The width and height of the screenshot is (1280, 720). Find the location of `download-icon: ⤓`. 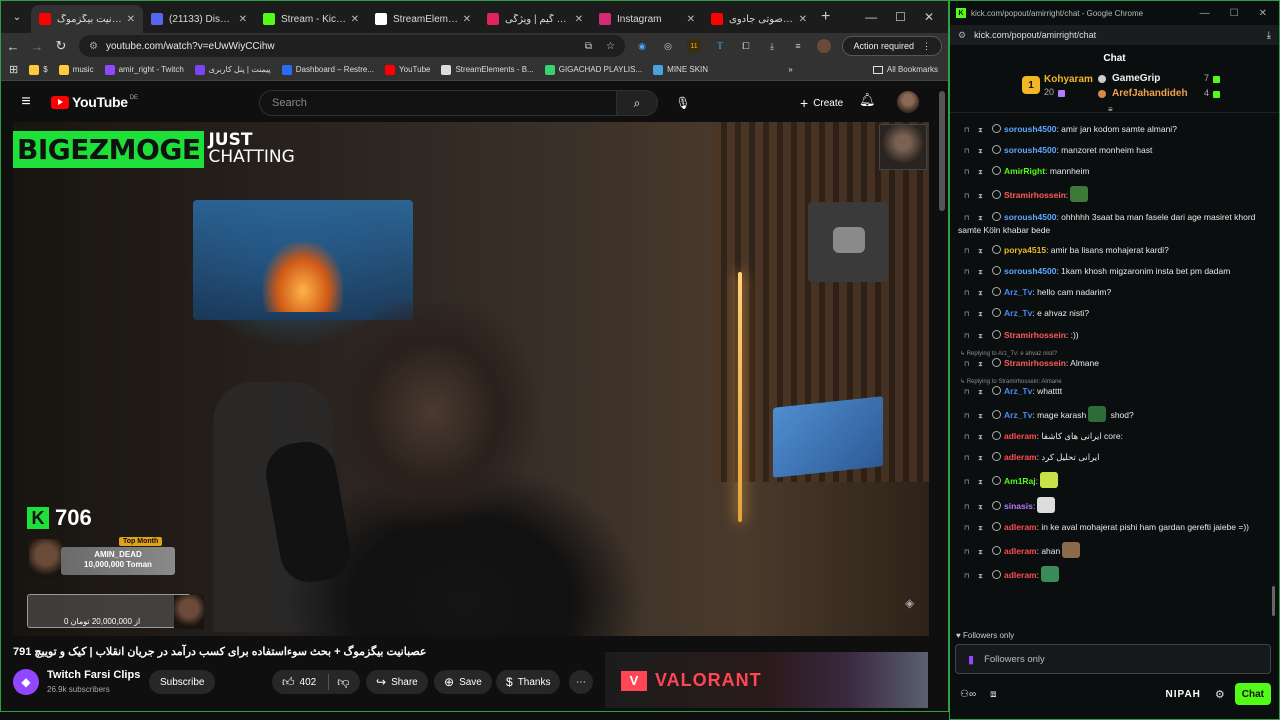

download-icon: ⤓ is located at coordinates (1269, 35).